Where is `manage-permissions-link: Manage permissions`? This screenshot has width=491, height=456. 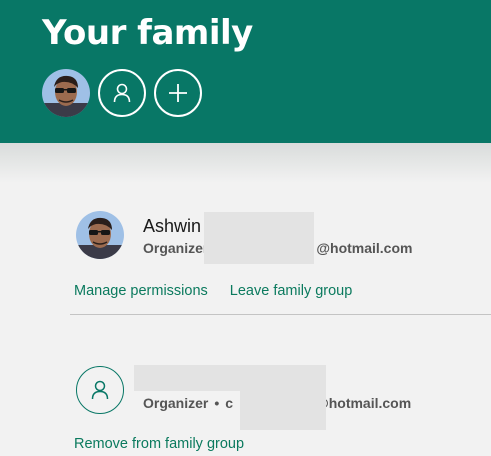 manage-permissions-link: Manage permissions is located at coordinates (141, 291).